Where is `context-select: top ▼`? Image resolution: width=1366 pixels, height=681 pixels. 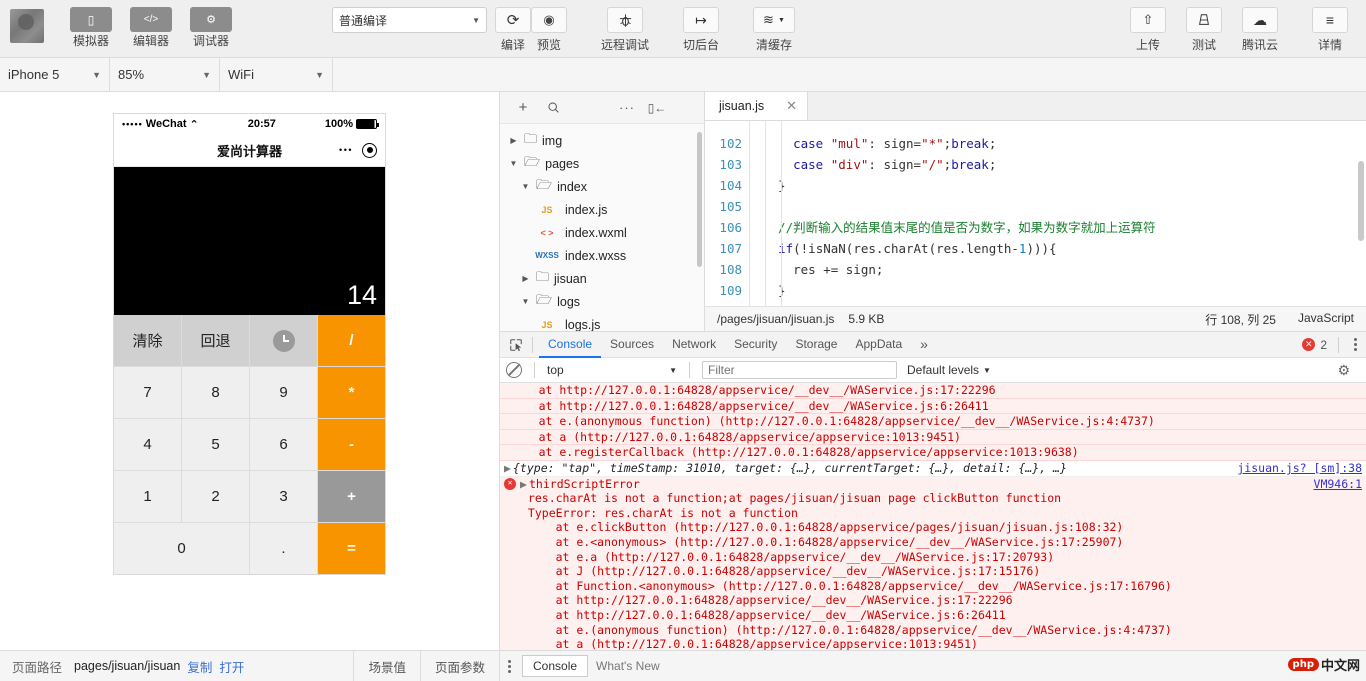
context-select: top ▼ is located at coordinates (612, 370).